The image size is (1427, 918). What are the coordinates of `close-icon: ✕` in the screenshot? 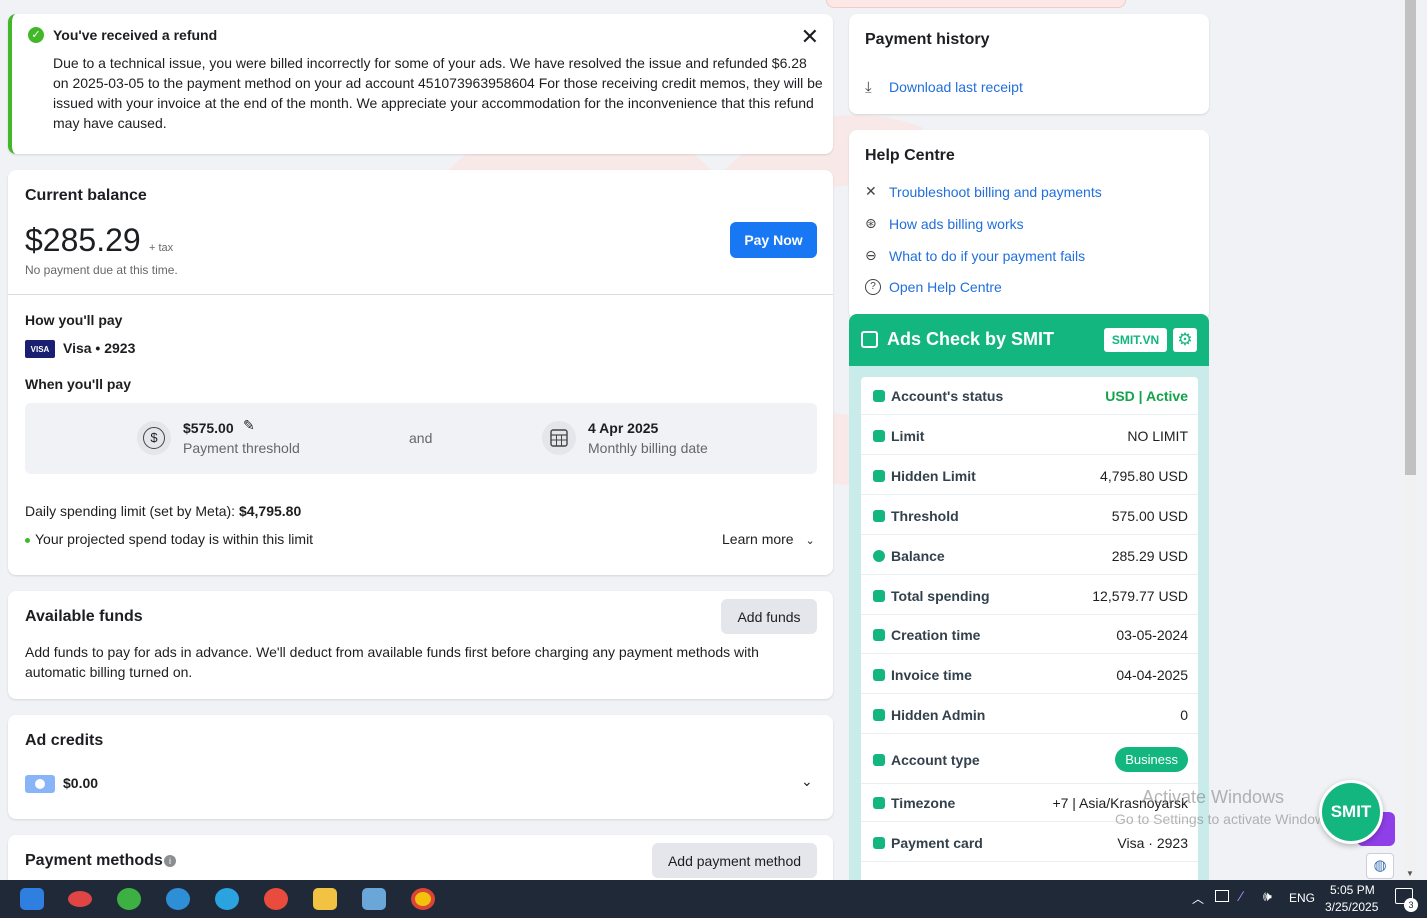 It's located at (810, 37).